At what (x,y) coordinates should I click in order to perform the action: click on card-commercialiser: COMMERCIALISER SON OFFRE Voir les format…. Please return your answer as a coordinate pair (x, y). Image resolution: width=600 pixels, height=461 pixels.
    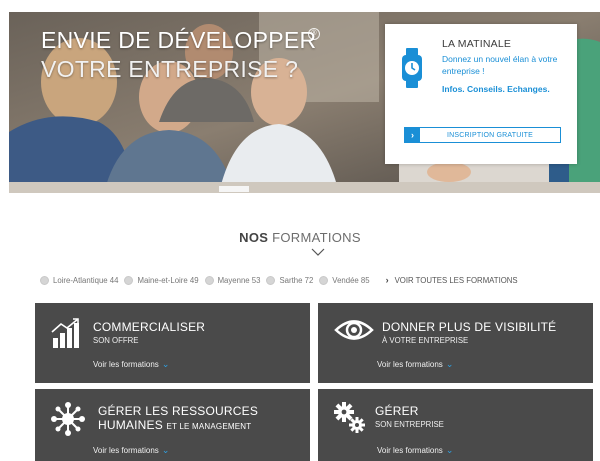
    Looking at the image, I should click on (172, 343).